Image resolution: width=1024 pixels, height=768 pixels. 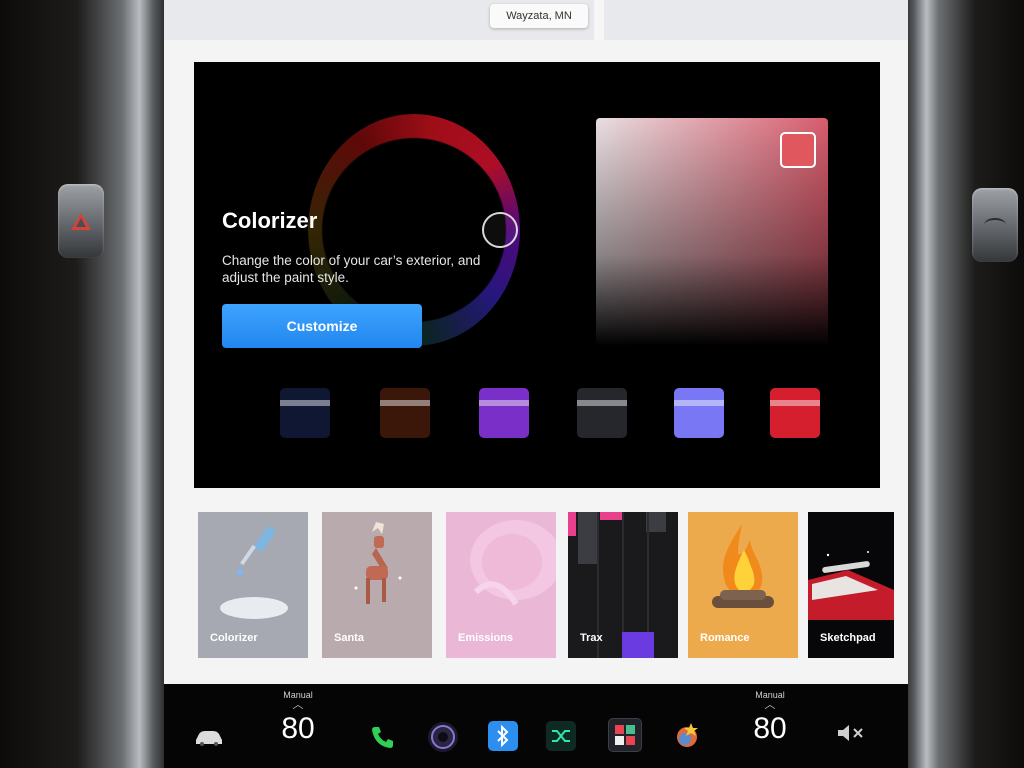 What do you see at coordinates (623, 585) in the screenshot?
I see `app-card-trax: Trax` at bounding box center [623, 585].